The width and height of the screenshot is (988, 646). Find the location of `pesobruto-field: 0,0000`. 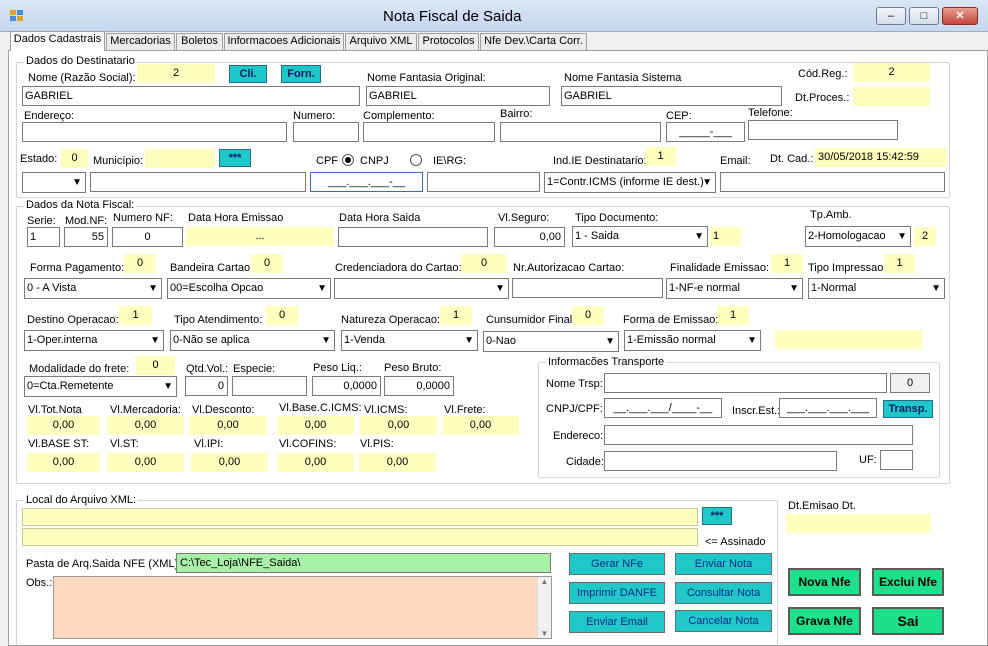

pesobruto-field: 0,0000 is located at coordinates (419, 386).